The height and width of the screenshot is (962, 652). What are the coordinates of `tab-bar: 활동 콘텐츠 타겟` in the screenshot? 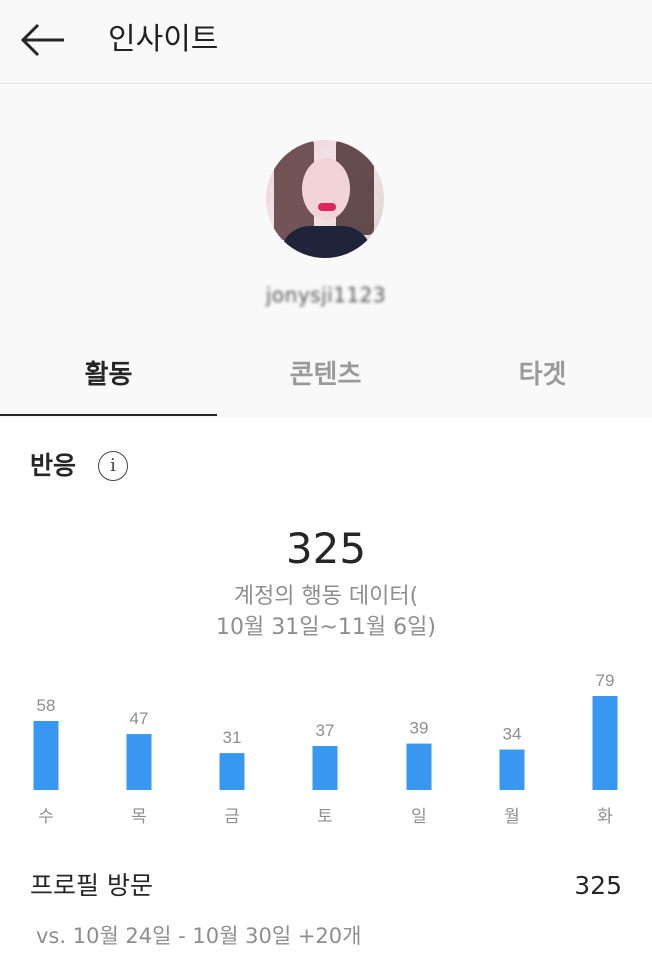 It's located at (326, 378).